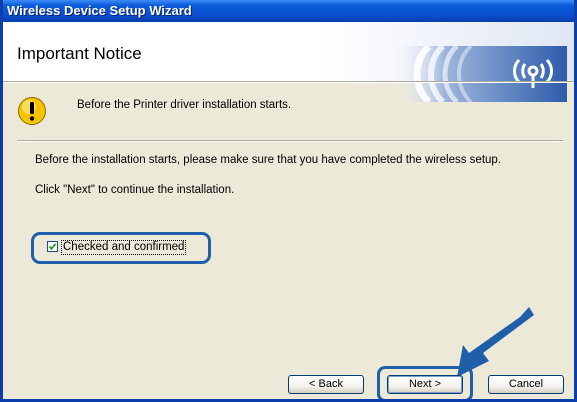 The height and width of the screenshot is (402, 577). I want to click on title-bar: Wireless Device Setup Wizard, so click(288, 11).